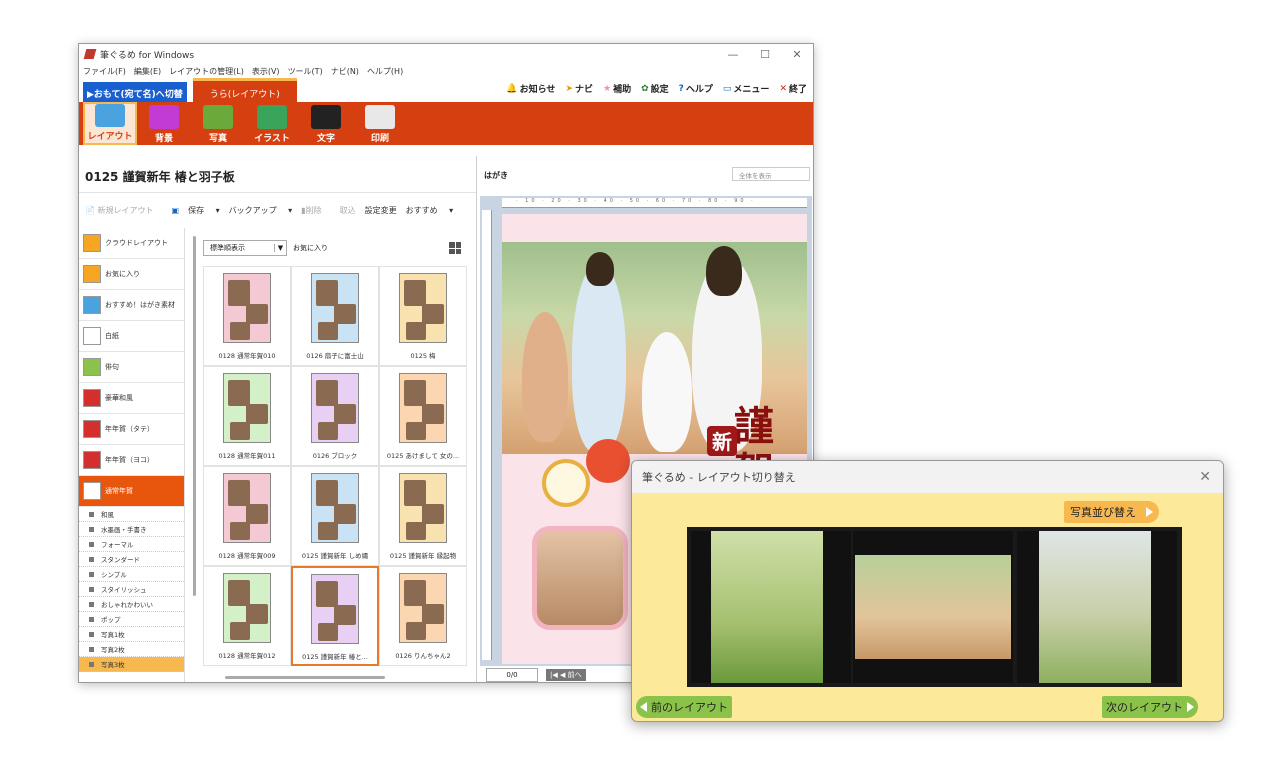 This screenshot has width=1280, height=765. What do you see at coordinates (164, 123) in the screenshot?
I see `ribbon-background-button: 背景` at bounding box center [164, 123].